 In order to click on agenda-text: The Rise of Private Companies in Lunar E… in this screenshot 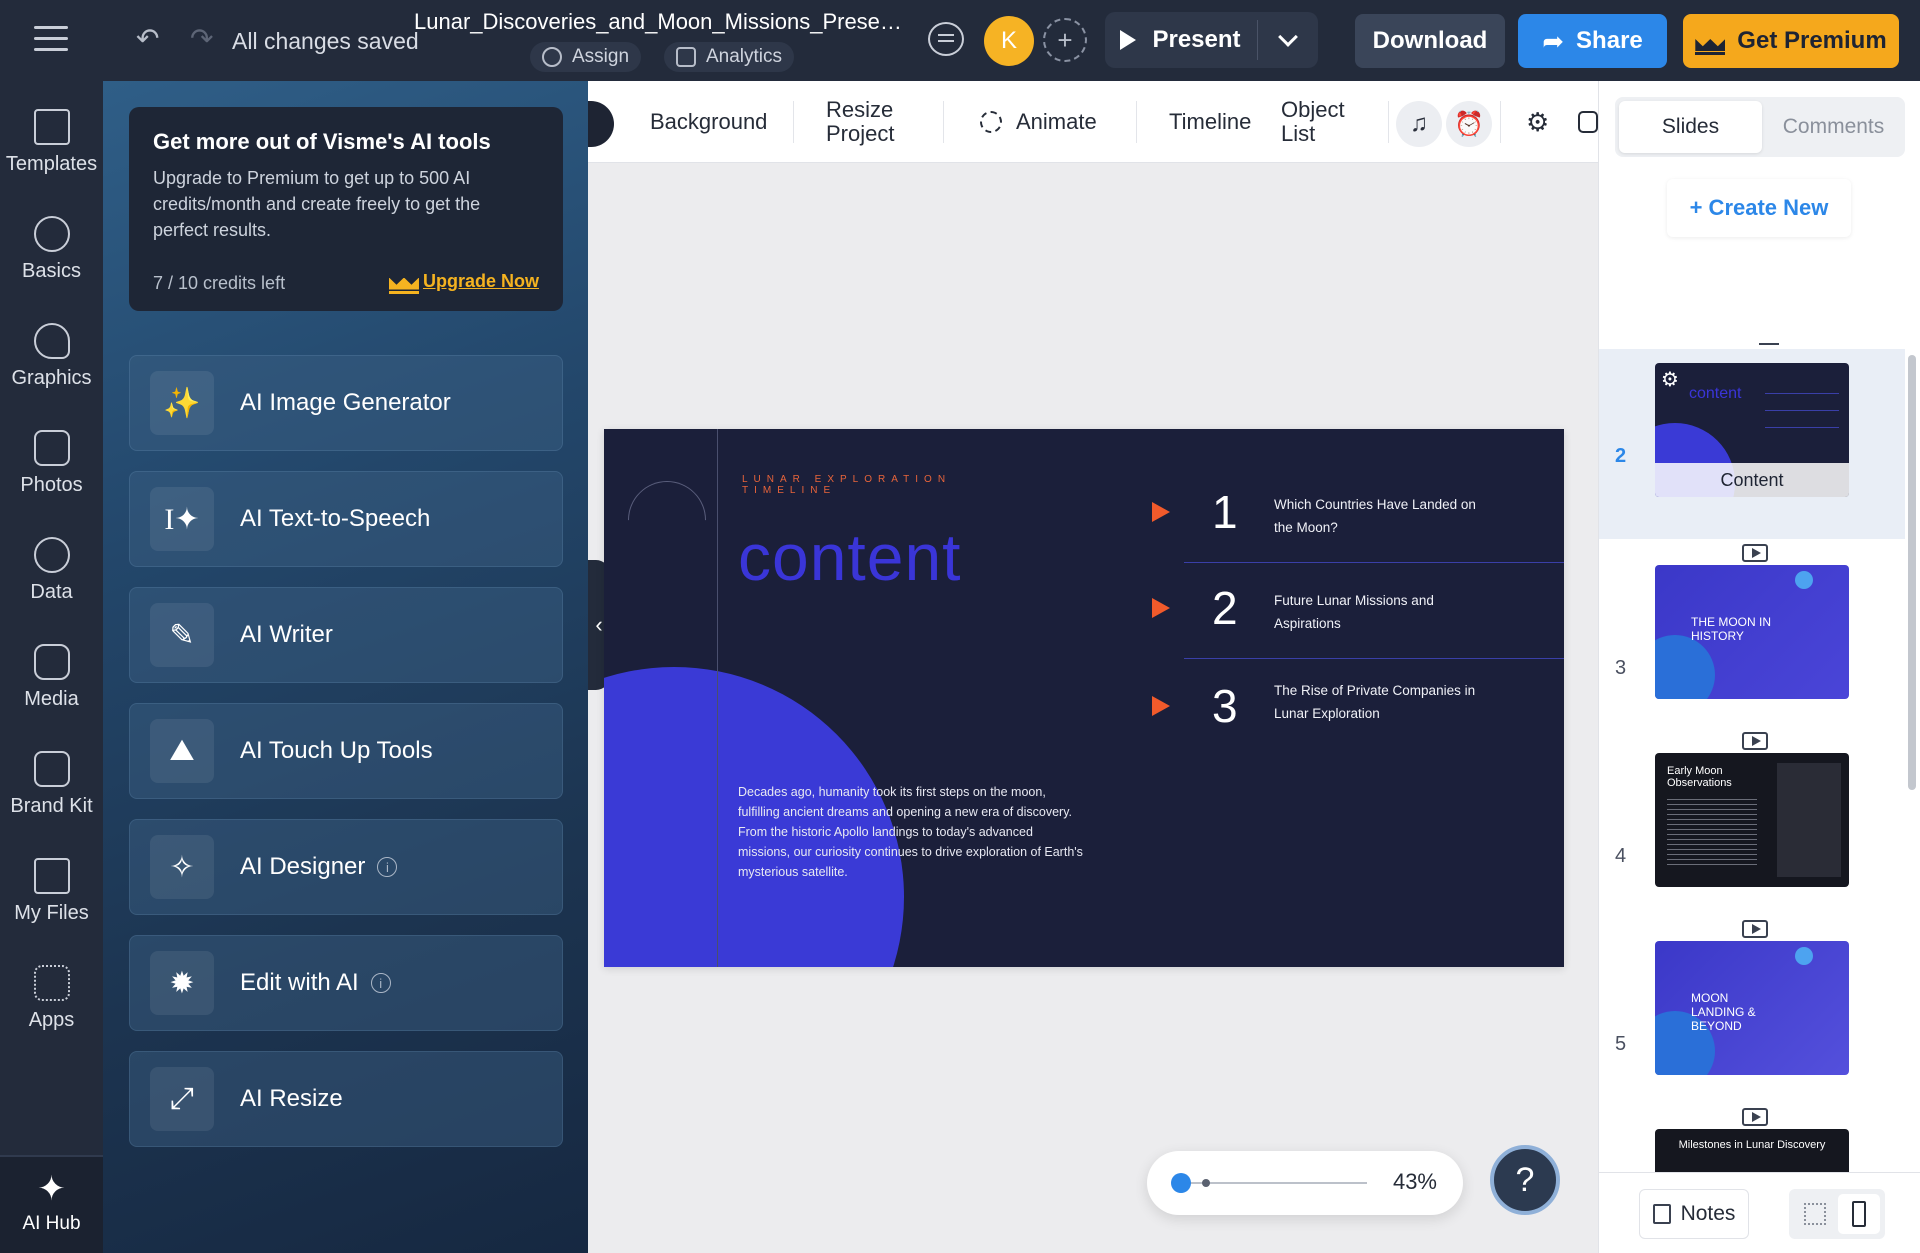, I will do `click(1375, 702)`.